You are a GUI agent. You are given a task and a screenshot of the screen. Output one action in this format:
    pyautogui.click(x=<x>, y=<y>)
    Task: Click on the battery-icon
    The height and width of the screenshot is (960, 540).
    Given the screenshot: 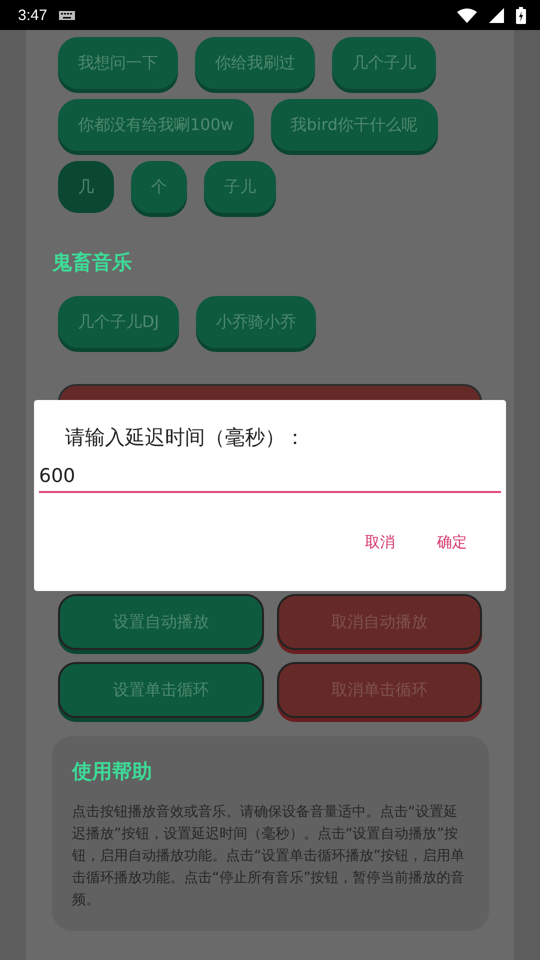 What is the action you would take?
    pyautogui.click(x=521, y=15)
    